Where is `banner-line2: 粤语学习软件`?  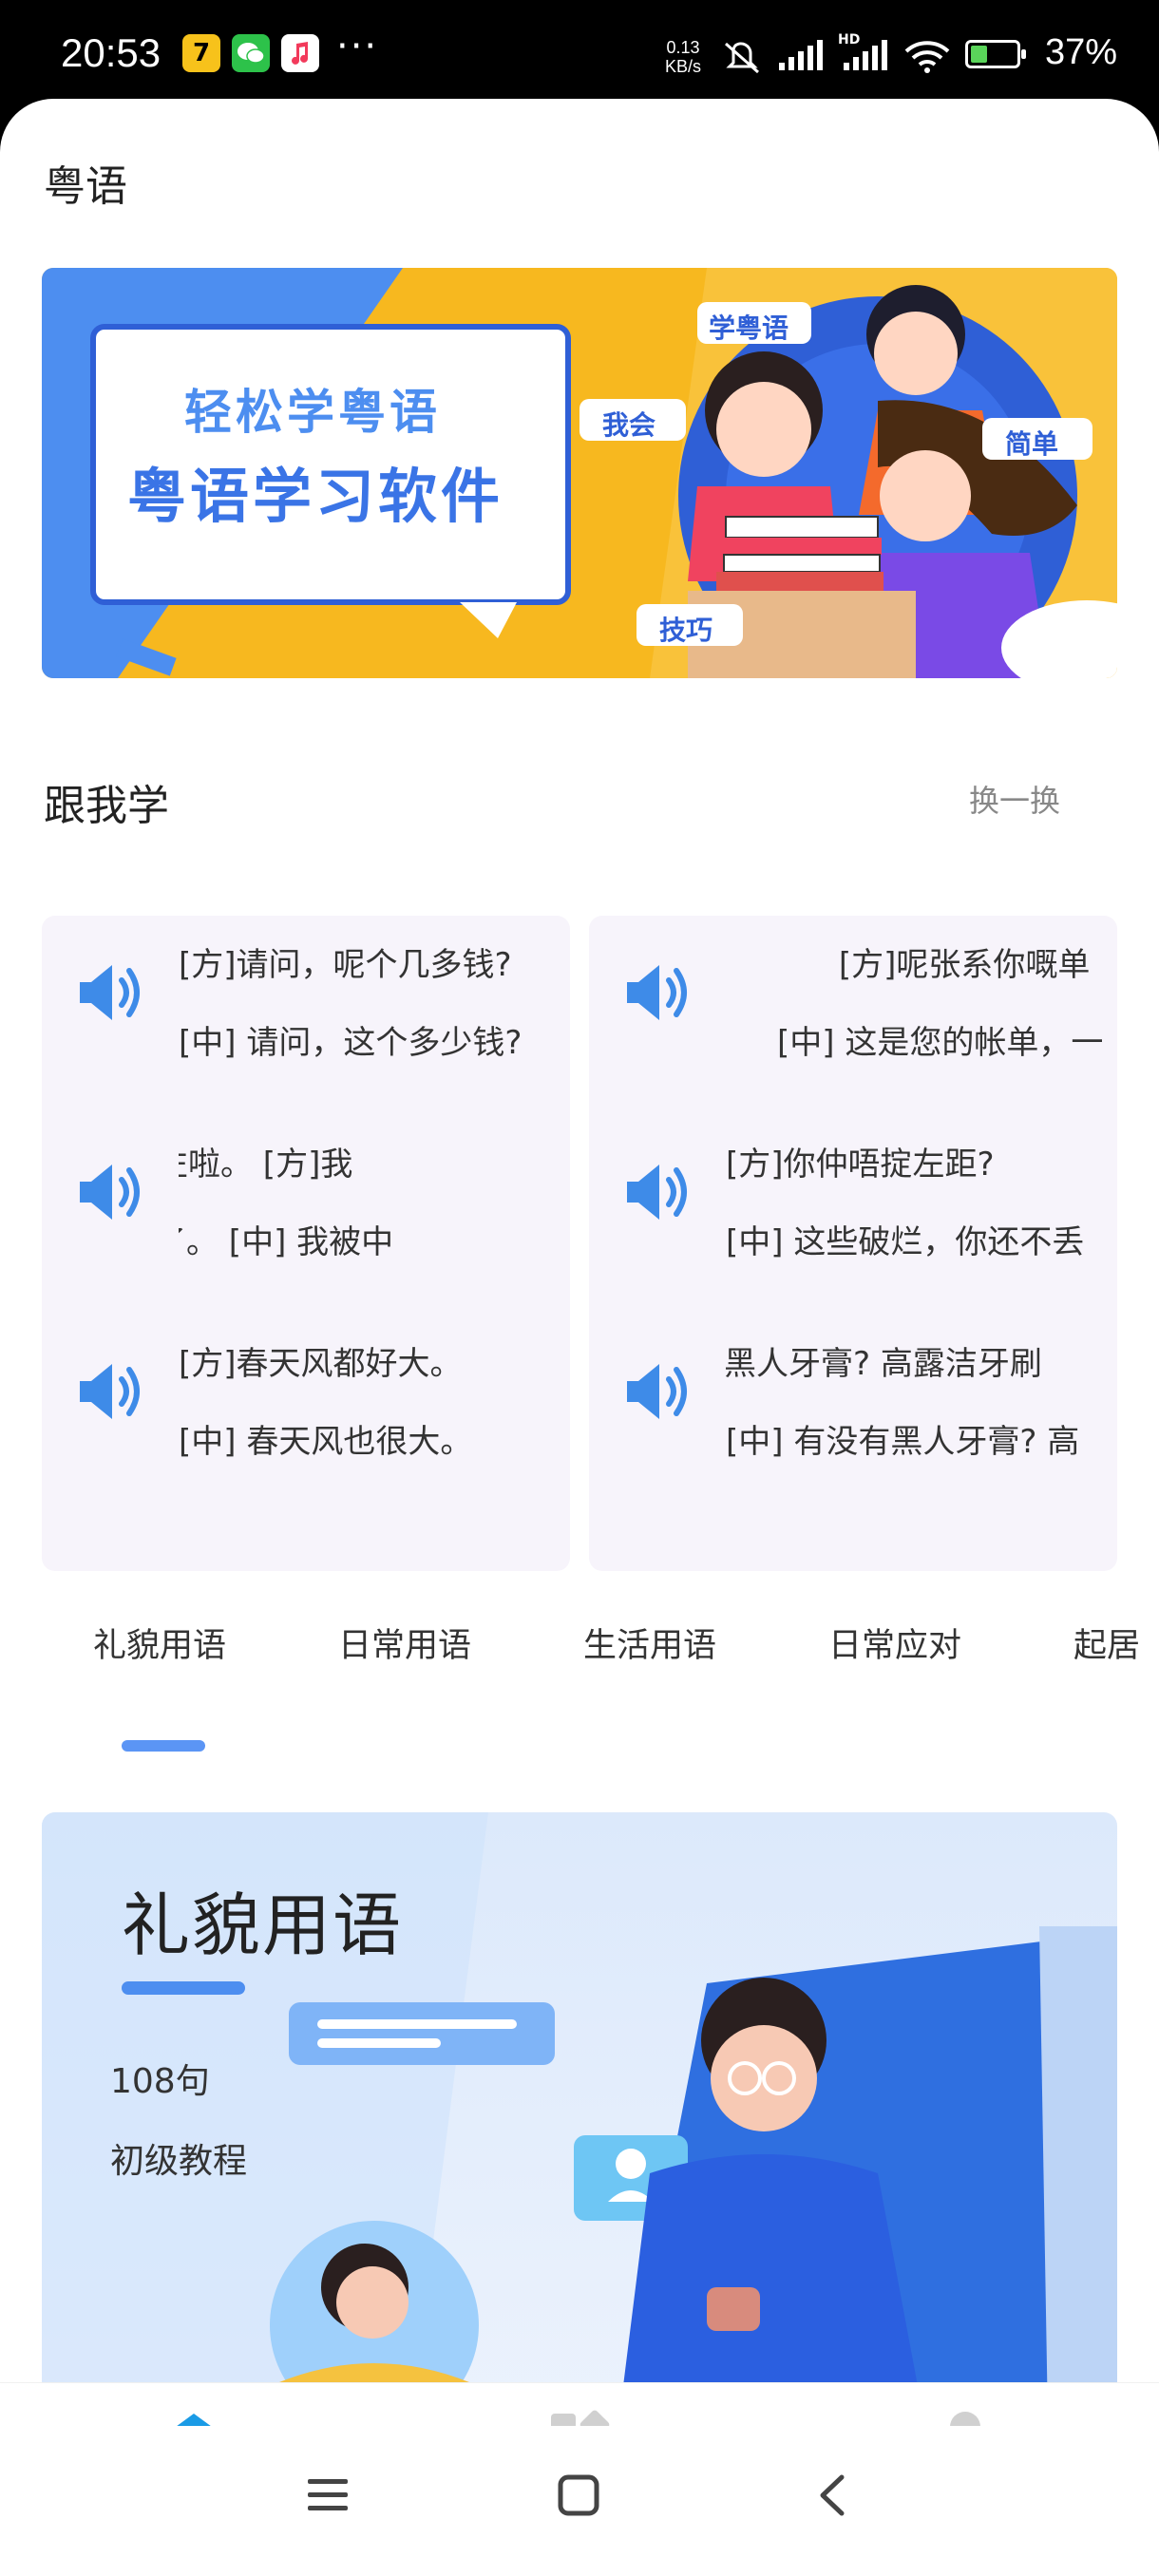 banner-line2: 粤语学习软件 is located at coordinates (315, 496).